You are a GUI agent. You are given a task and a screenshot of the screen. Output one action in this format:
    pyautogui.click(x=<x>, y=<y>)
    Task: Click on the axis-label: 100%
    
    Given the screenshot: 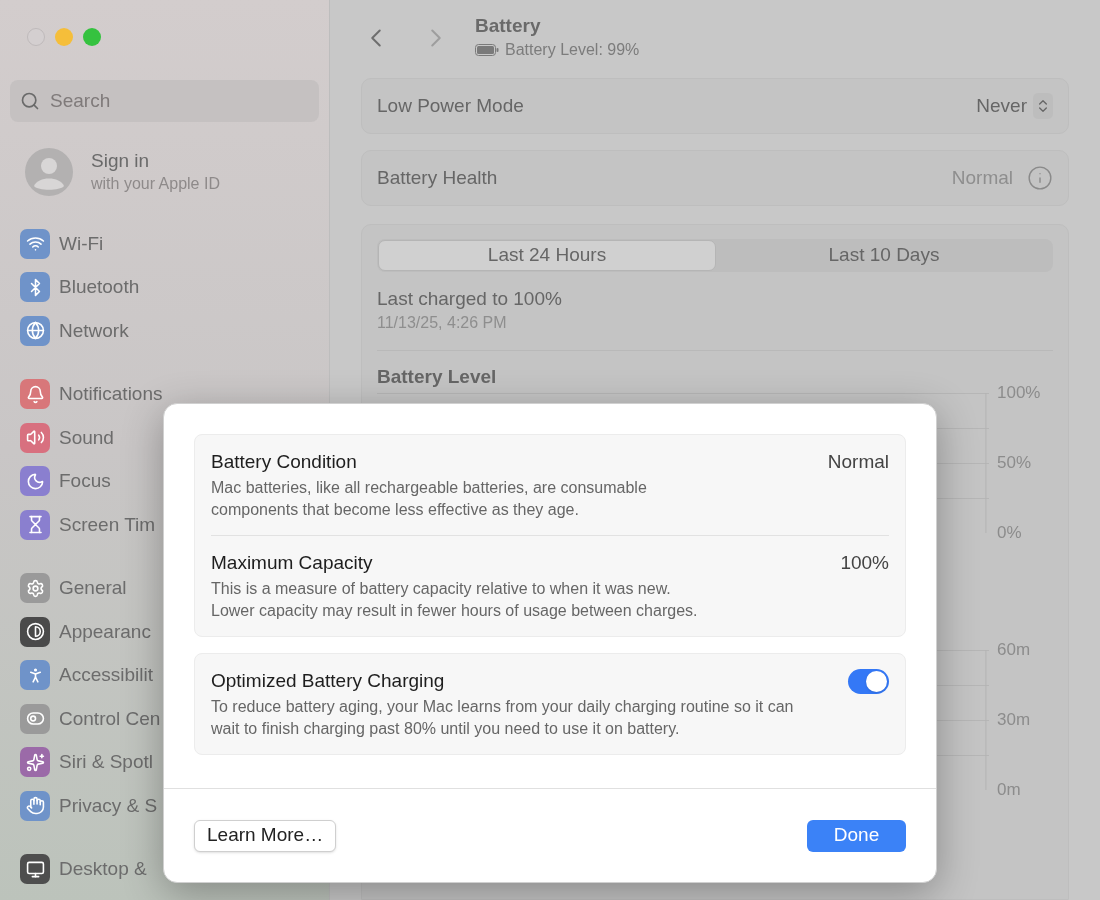 What is the action you would take?
    pyautogui.click(x=1019, y=393)
    